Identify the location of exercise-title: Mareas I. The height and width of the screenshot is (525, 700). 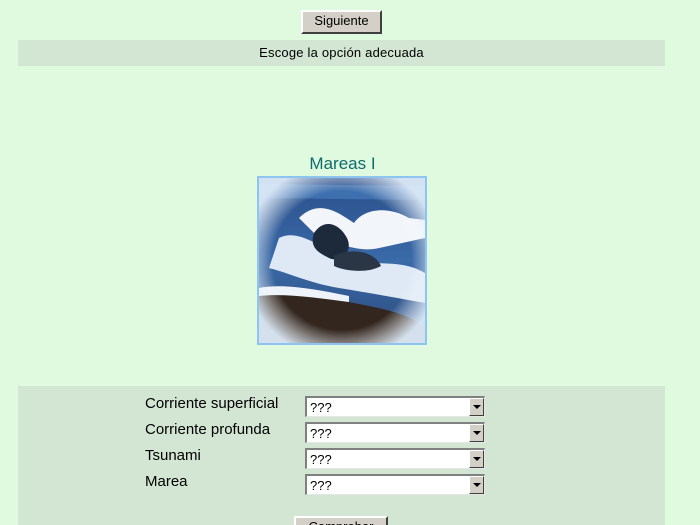
(342, 163).